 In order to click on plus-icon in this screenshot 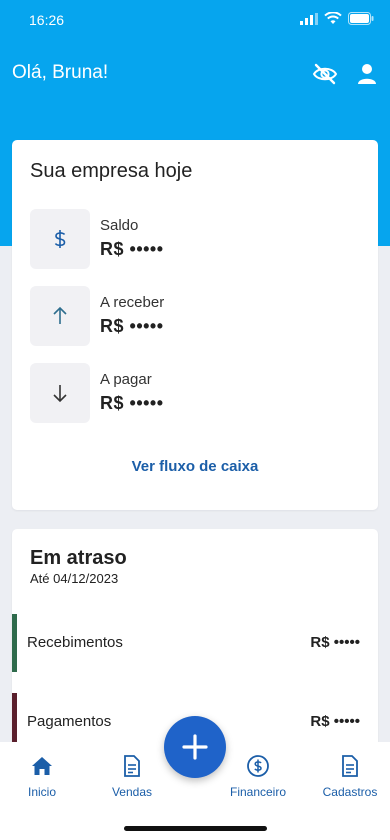, I will do `click(195, 747)`.